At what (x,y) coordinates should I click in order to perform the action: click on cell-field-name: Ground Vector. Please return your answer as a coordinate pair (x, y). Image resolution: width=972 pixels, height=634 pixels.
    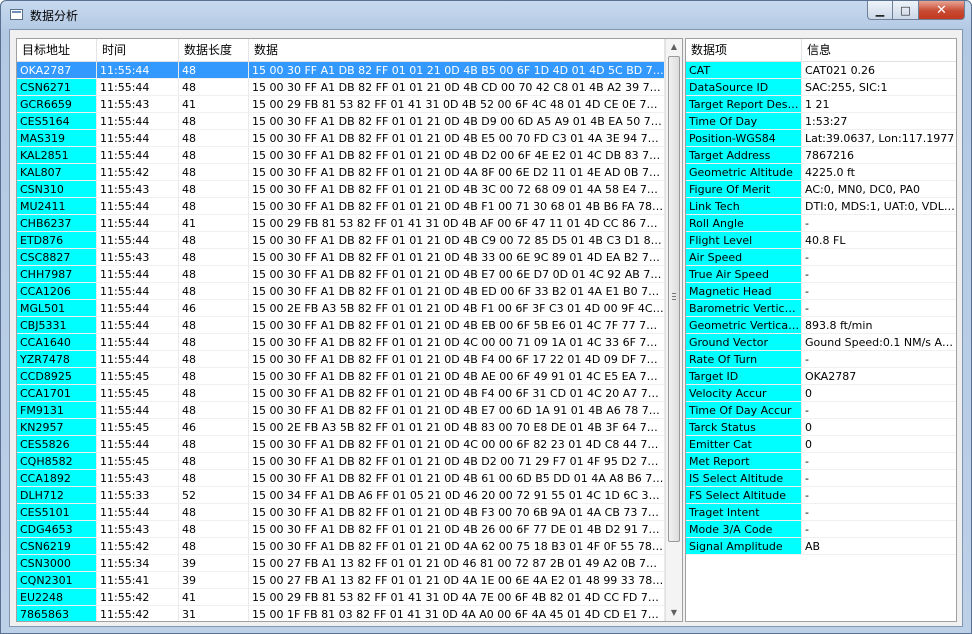
    Looking at the image, I should click on (744, 342).